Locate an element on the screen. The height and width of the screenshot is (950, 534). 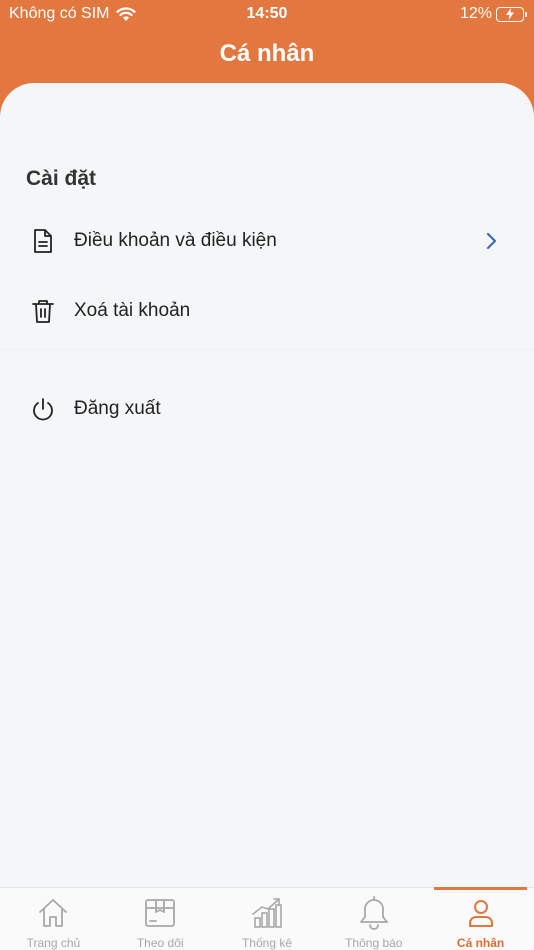
tab-profile: Cá nhân is located at coordinates (480, 919).